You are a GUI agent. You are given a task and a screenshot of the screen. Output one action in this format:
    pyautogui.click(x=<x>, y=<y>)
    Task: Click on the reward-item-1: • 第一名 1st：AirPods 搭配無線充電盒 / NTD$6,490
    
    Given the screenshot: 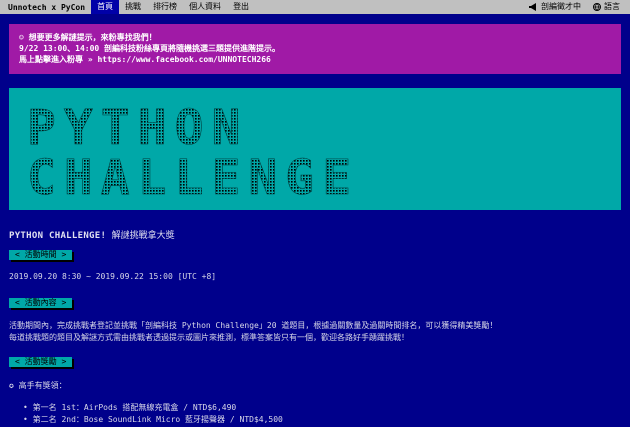 What is the action you would take?
    pyautogui.click(x=130, y=407)
    